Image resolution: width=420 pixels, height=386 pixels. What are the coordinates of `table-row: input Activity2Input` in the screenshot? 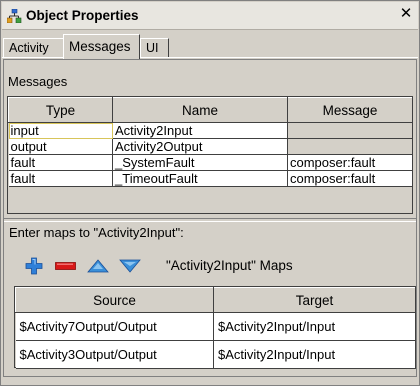 It's located at (210, 130).